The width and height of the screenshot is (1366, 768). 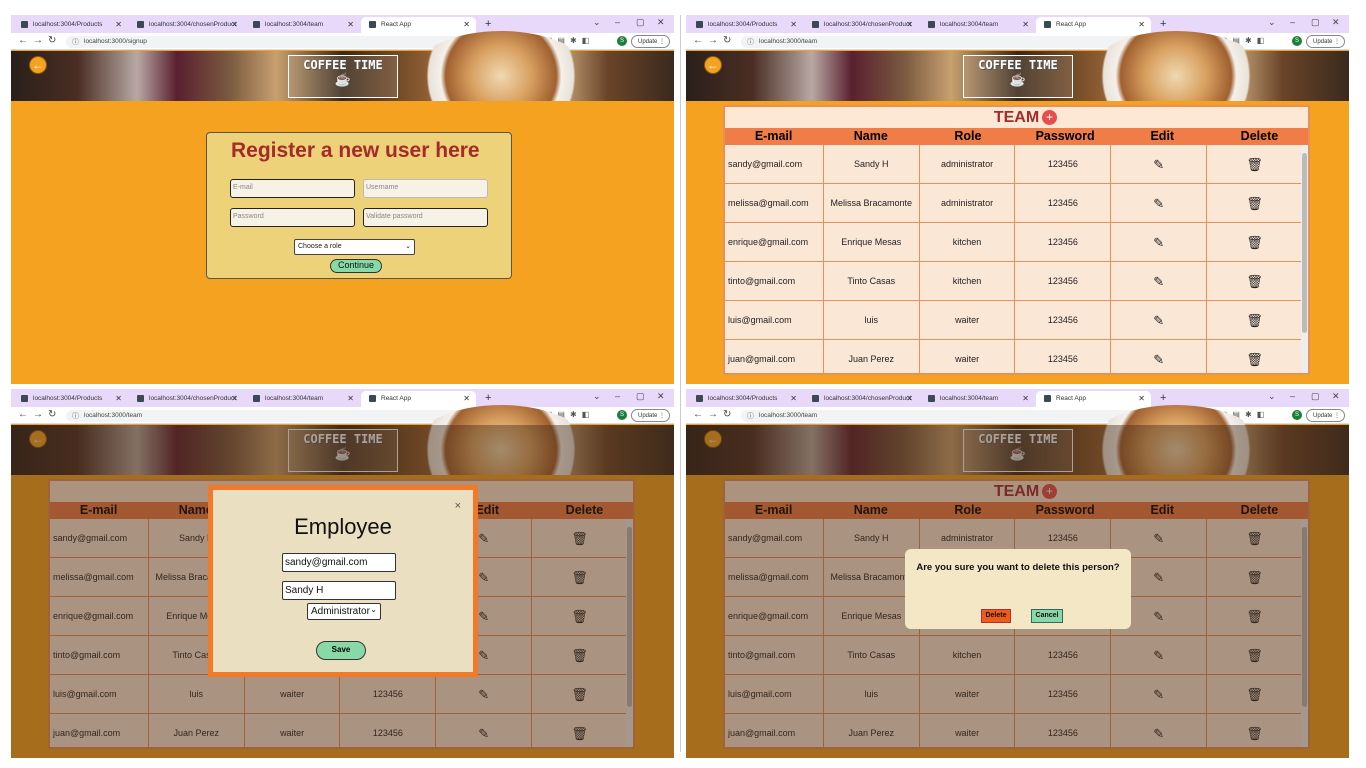 I want to click on email-field: sandy@gmail.com, so click(x=339, y=562).